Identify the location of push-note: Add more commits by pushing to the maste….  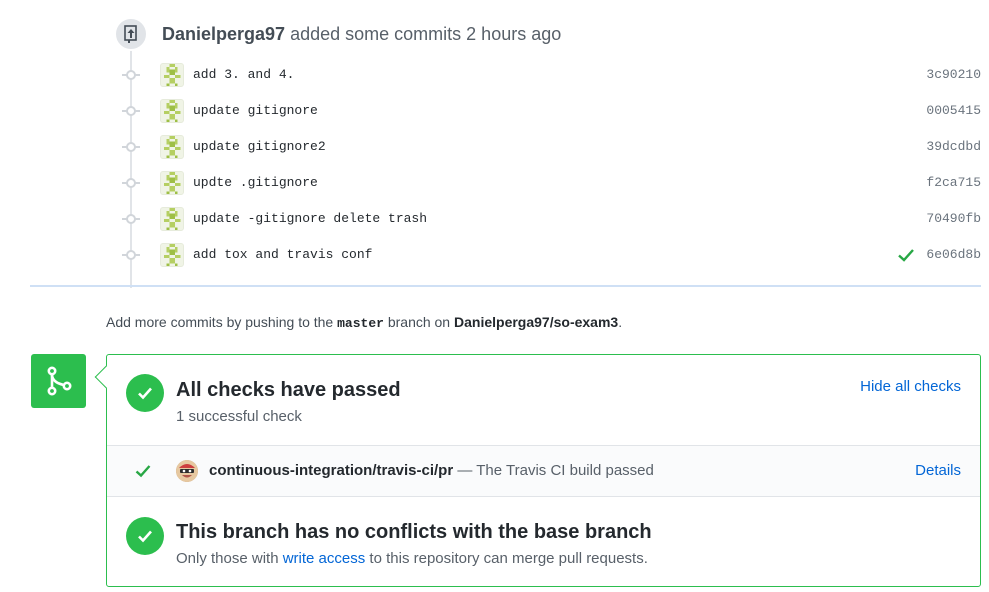
(364, 322).